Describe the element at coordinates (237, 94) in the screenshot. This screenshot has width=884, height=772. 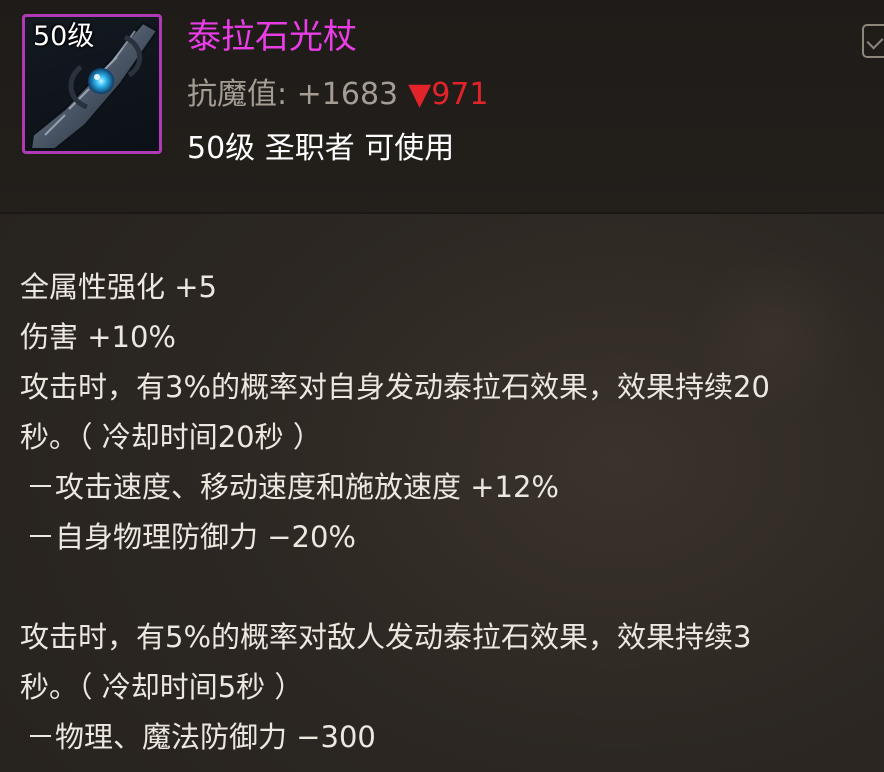
I see `stat-label: 抗魔值:` at that location.